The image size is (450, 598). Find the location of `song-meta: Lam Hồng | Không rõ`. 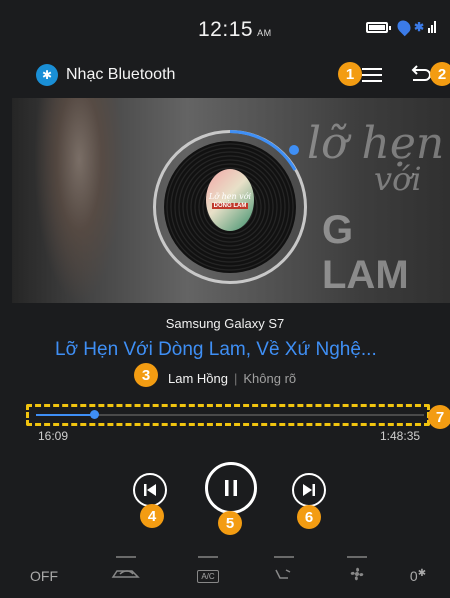

song-meta: Lam Hồng | Không rõ is located at coordinates (232, 378).